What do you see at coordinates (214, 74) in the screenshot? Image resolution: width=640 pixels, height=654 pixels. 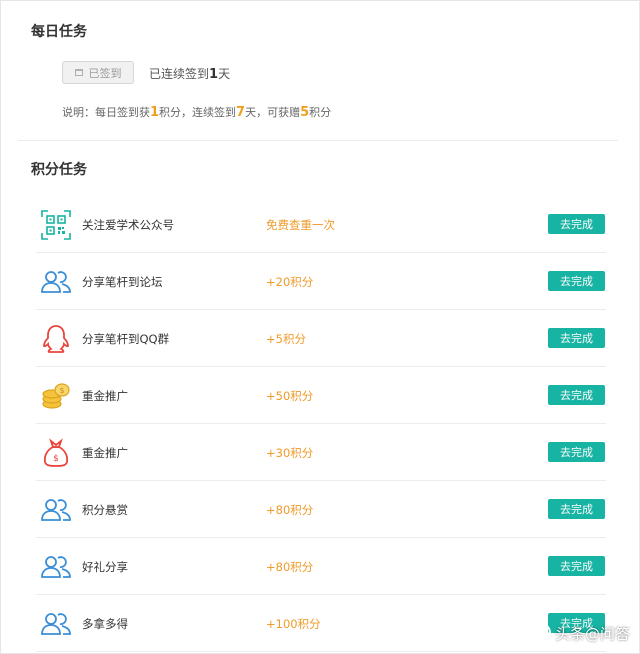 I see `streak-days: 1` at bounding box center [214, 74].